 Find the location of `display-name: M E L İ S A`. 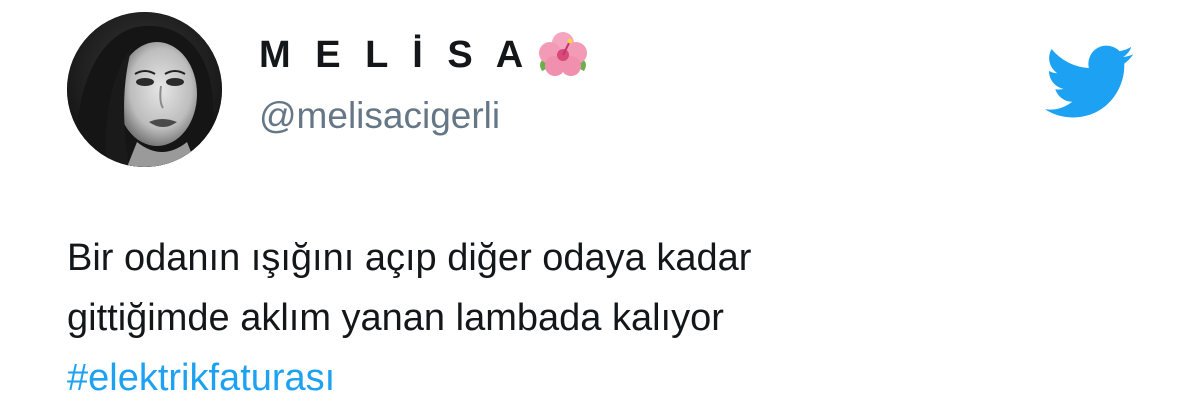

display-name: M E L İ S A is located at coordinates (394, 55).